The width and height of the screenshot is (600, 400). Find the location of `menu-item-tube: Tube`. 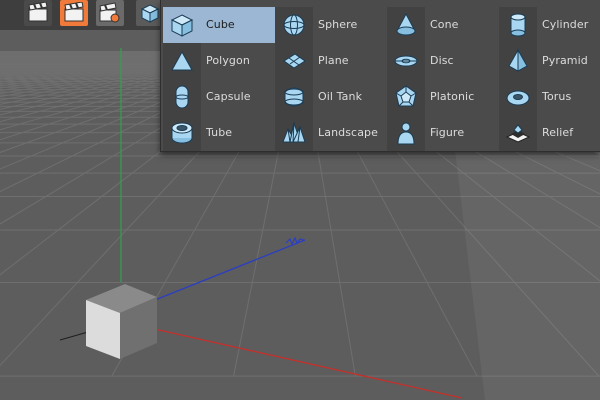

menu-item-tube: Tube is located at coordinates (219, 133).